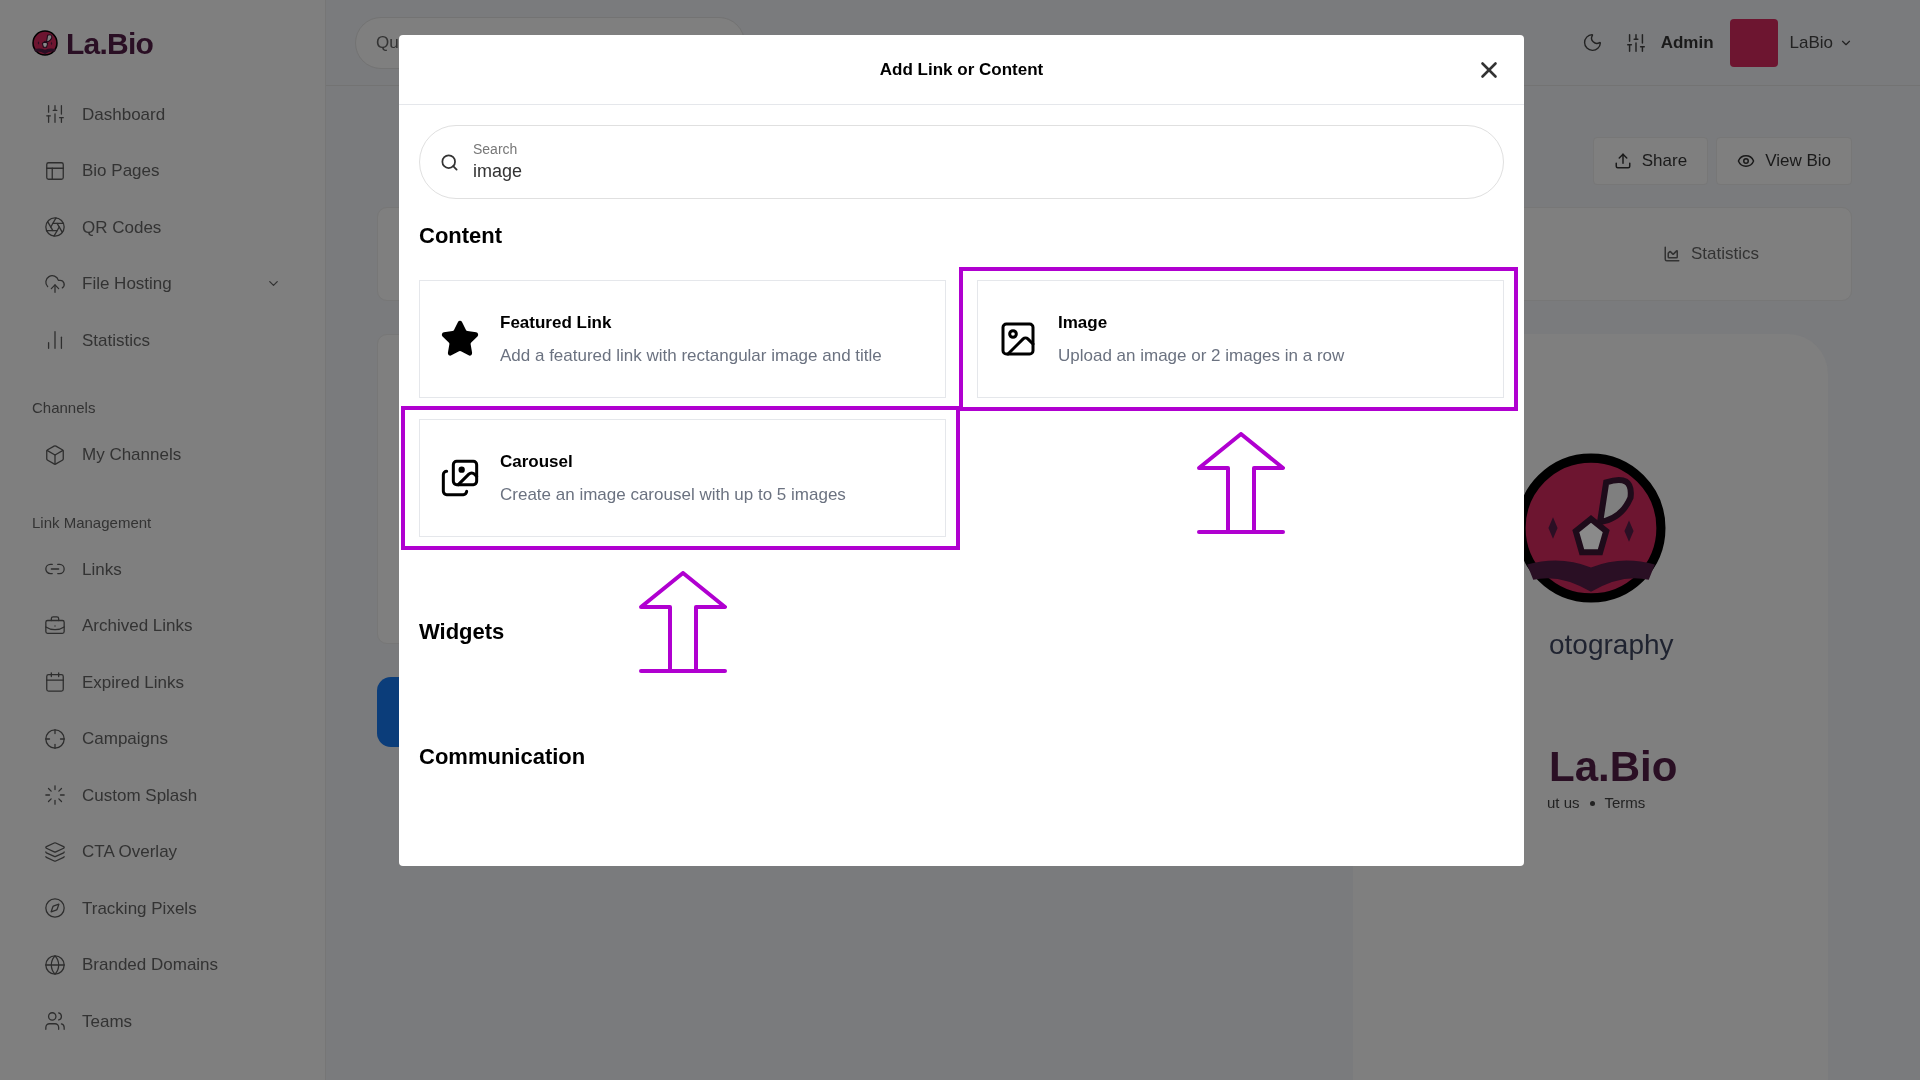 This screenshot has height=1080, width=1920. I want to click on footer-link: ut us, so click(1563, 803).